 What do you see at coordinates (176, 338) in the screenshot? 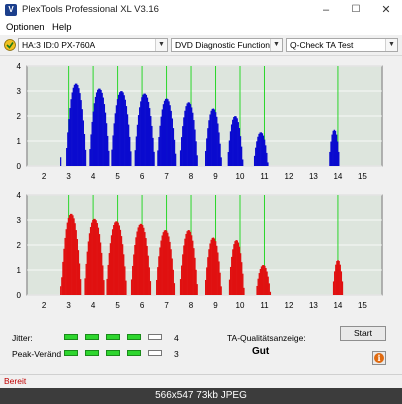
I see `jitter-value: 4` at bounding box center [176, 338].